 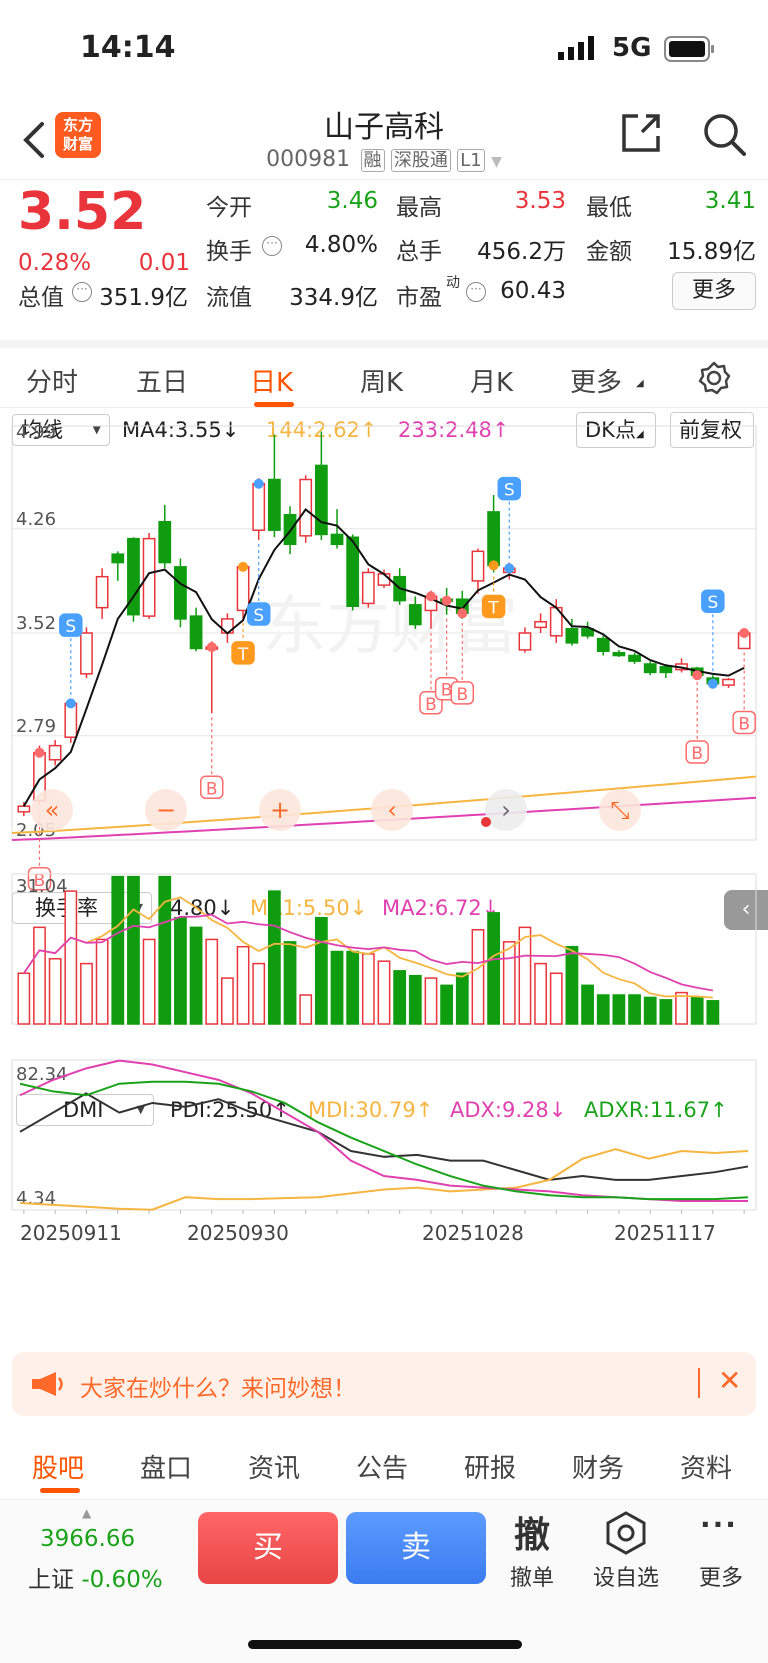 I want to click on tab-weekly-k: 周K, so click(x=381, y=380).